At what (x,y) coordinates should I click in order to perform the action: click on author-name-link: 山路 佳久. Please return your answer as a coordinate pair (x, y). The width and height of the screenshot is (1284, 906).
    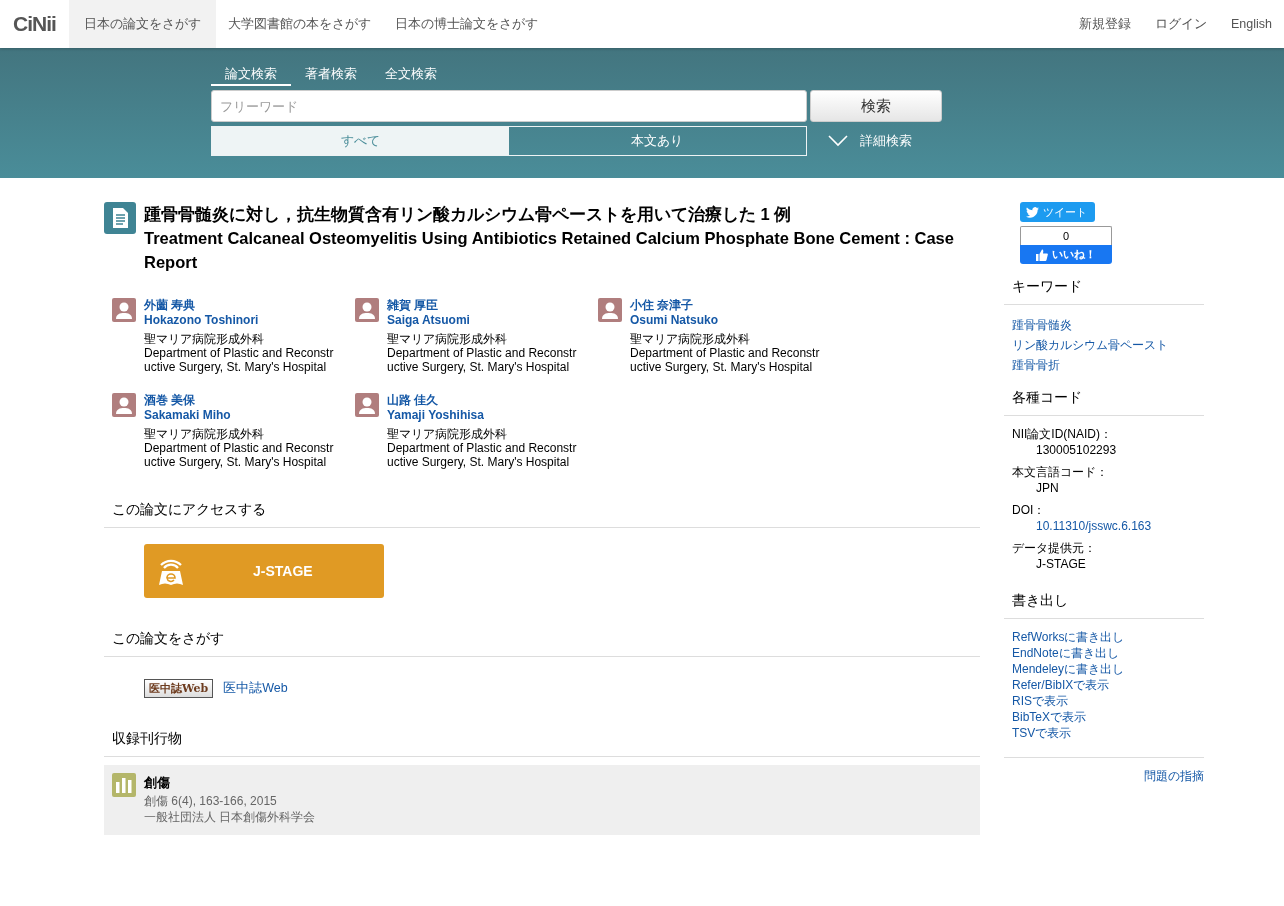
    Looking at the image, I should click on (413, 400).